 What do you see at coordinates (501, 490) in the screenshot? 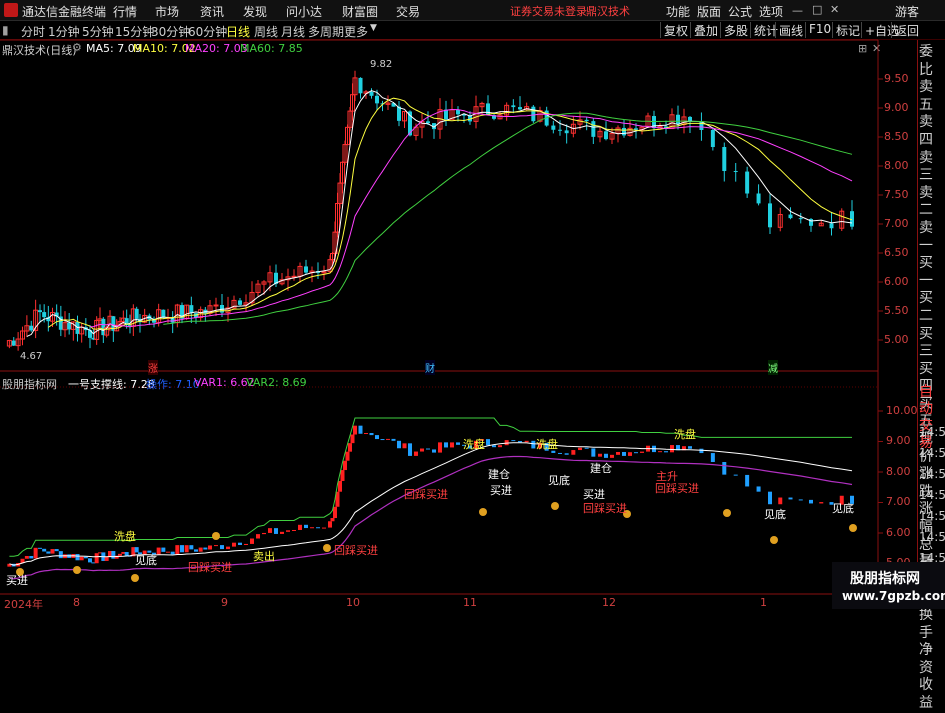
I see `signal-maijin: 买进` at bounding box center [501, 490].